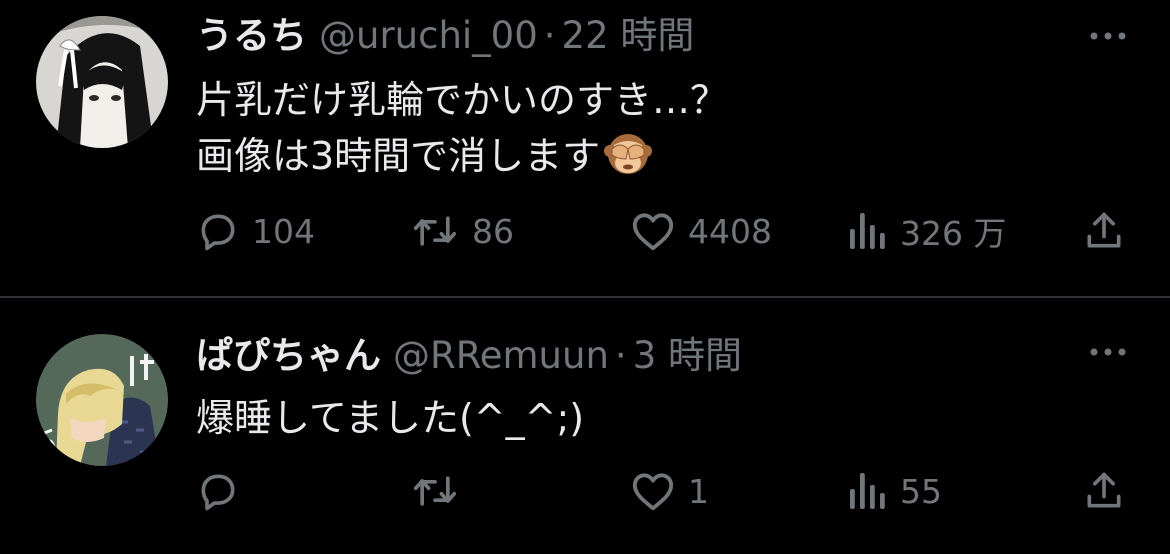  What do you see at coordinates (730, 231) in the screenshot?
I see `like-count: 4408` at bounding box center [730, 231].